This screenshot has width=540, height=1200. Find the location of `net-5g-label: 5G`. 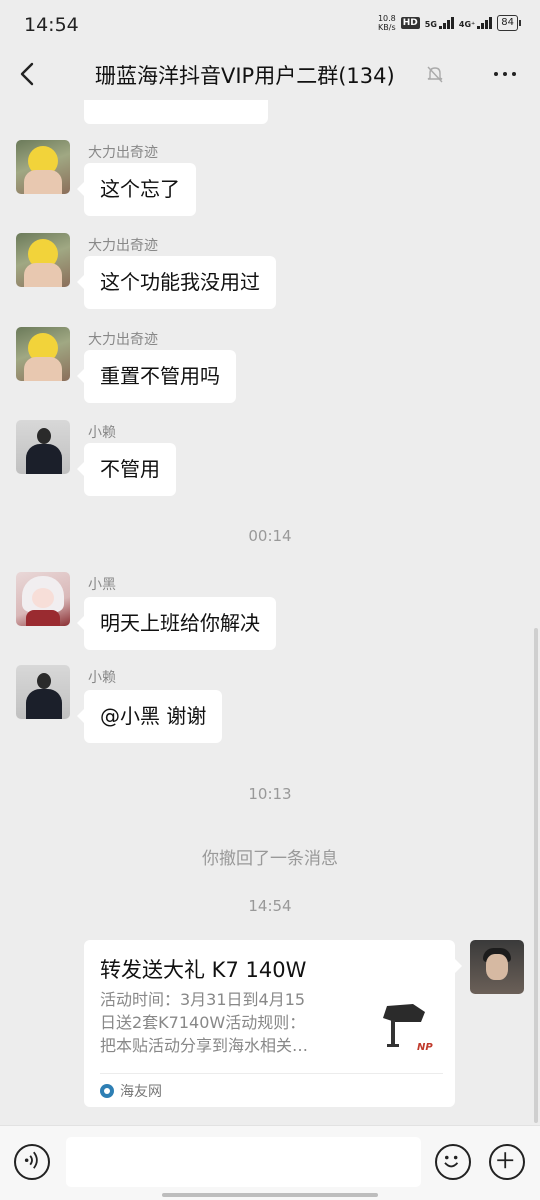

net-5g-label: 5G is located at coordinates (430, 24).